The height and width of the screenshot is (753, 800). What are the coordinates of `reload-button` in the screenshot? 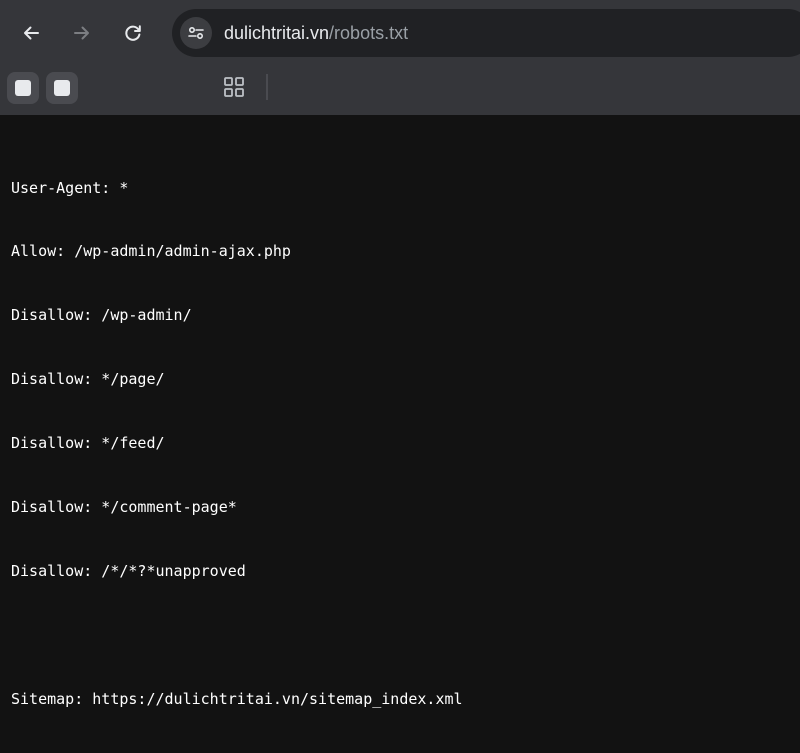 It's located at (133, 33).